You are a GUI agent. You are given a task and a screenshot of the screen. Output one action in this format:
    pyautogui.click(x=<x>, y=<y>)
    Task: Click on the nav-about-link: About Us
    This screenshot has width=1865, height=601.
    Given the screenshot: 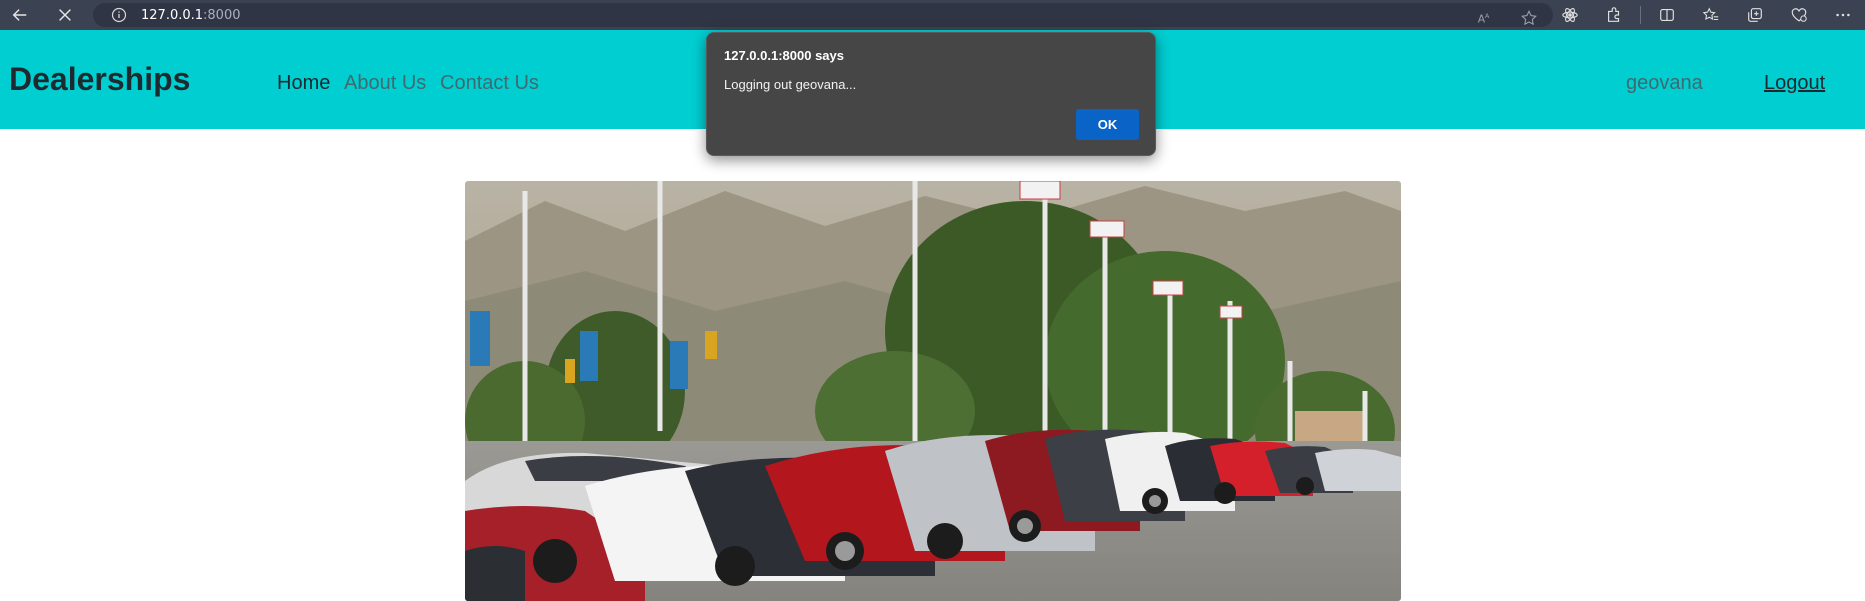 What is the action you would take?
    pyautogui.click(x=385, y=83)
    